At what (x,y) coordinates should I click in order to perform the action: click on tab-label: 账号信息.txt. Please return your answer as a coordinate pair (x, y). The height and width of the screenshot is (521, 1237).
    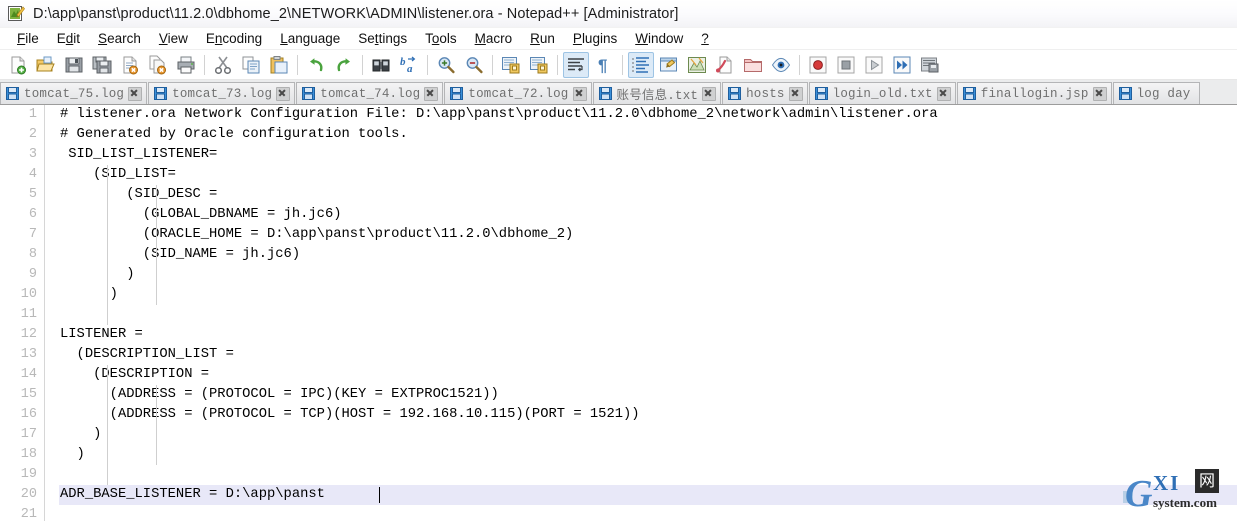
    Looking at the image, I should click on (657, 96).